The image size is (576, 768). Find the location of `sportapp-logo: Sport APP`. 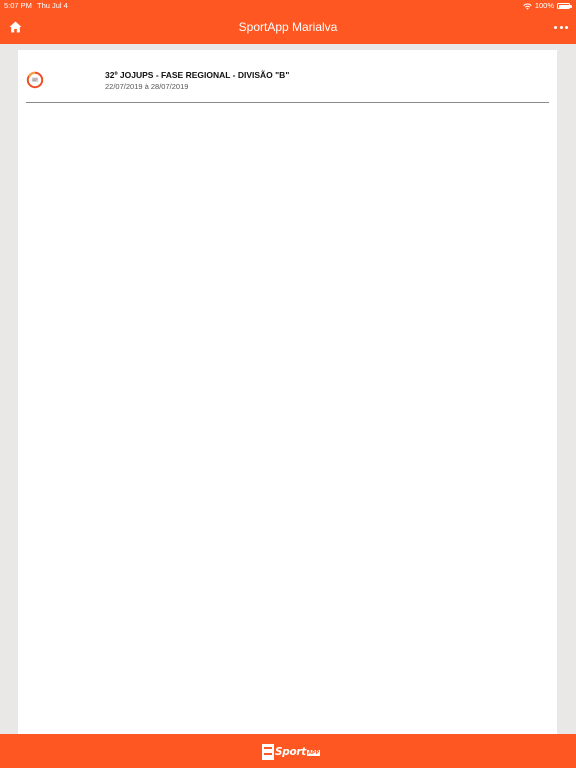

sportapp-logo: Sport APP is located at coordinates (291, 751).